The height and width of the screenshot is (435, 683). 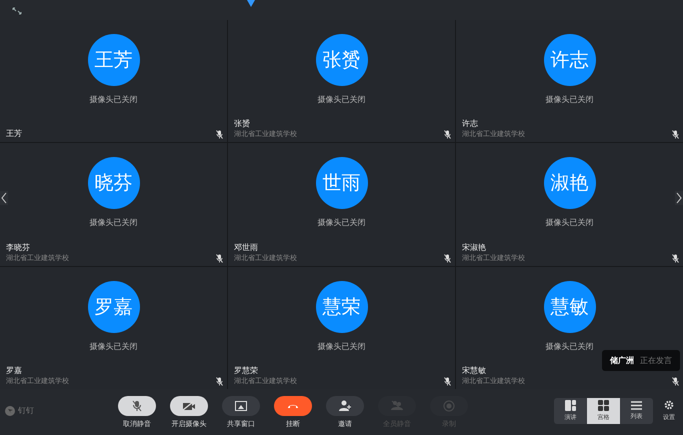 I want to click on participant-name: 罗慧荣, so click(x=246, y=370).